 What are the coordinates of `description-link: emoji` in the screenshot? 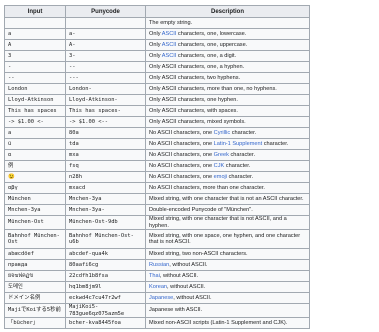 It's located at (220, 177).